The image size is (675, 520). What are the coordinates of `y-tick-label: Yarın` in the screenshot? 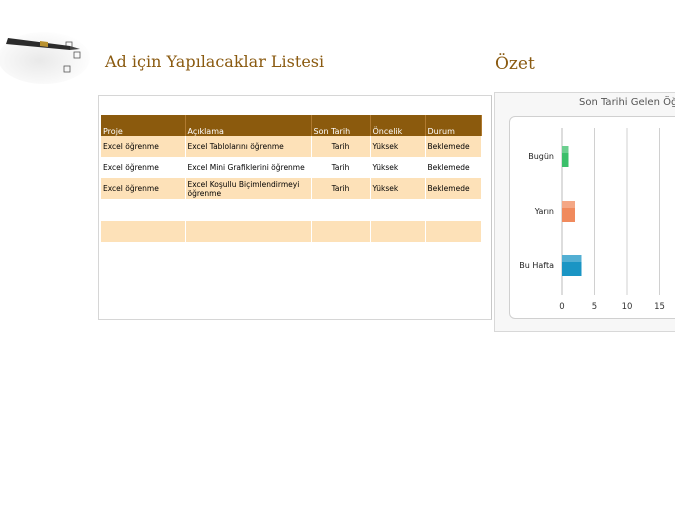 It's located at (544, 211).